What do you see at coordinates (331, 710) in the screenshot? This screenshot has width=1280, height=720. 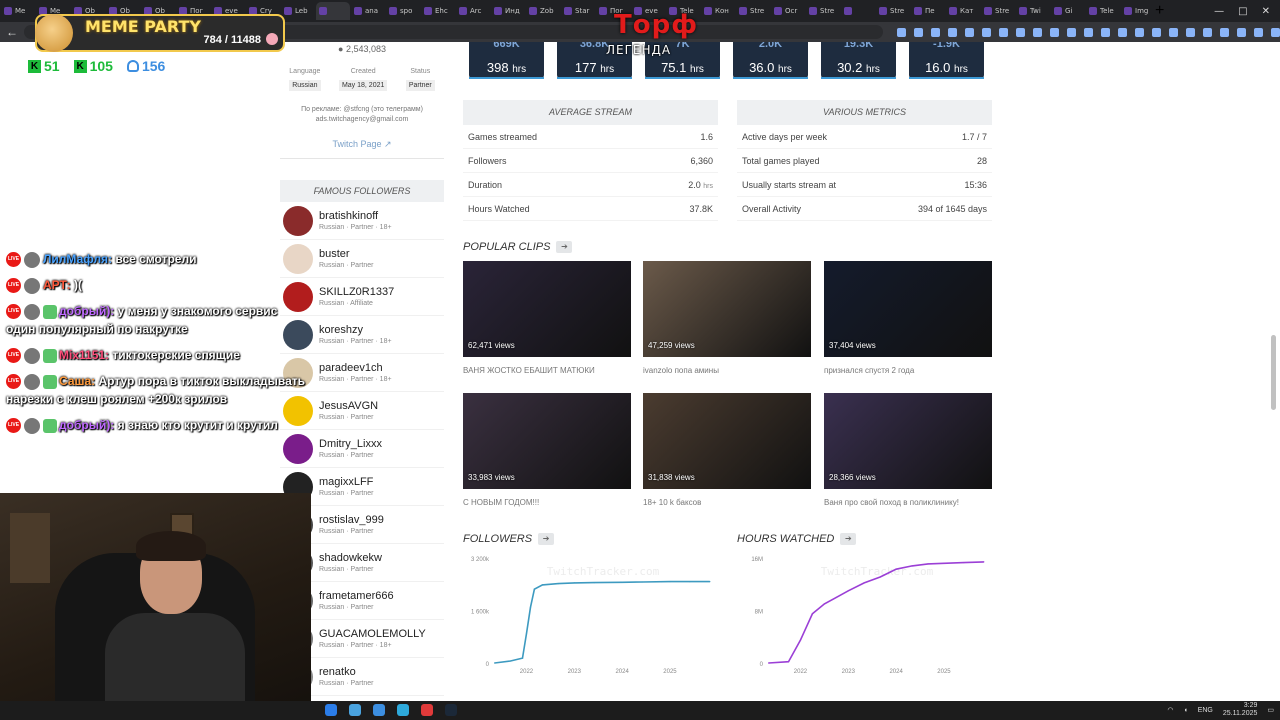 I see `edge-icon` at bounding box center [331, 710].